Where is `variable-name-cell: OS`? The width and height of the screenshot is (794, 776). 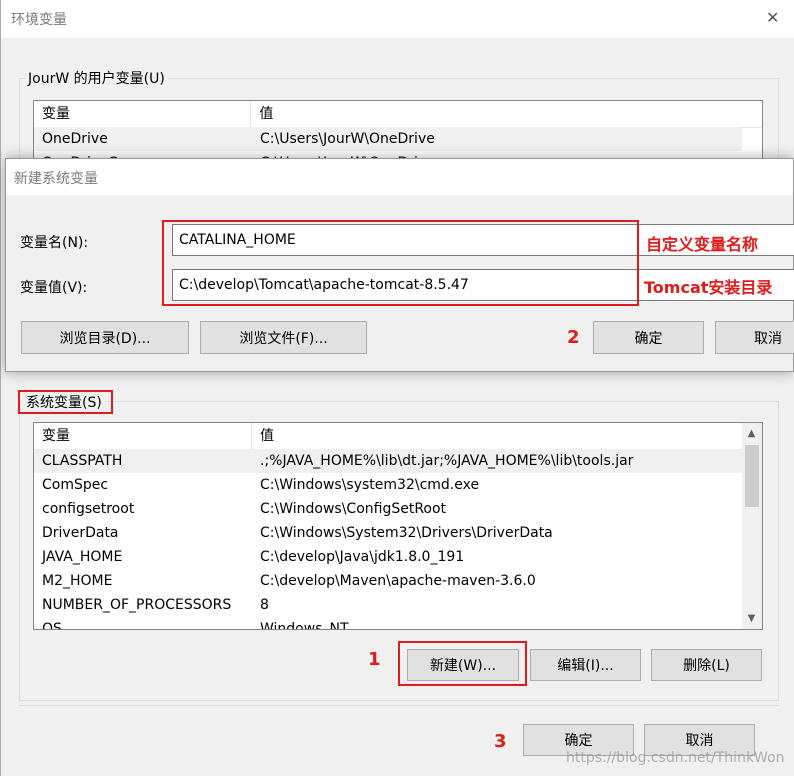
variable-name-cell: OS is located at coordinates (52, 625).